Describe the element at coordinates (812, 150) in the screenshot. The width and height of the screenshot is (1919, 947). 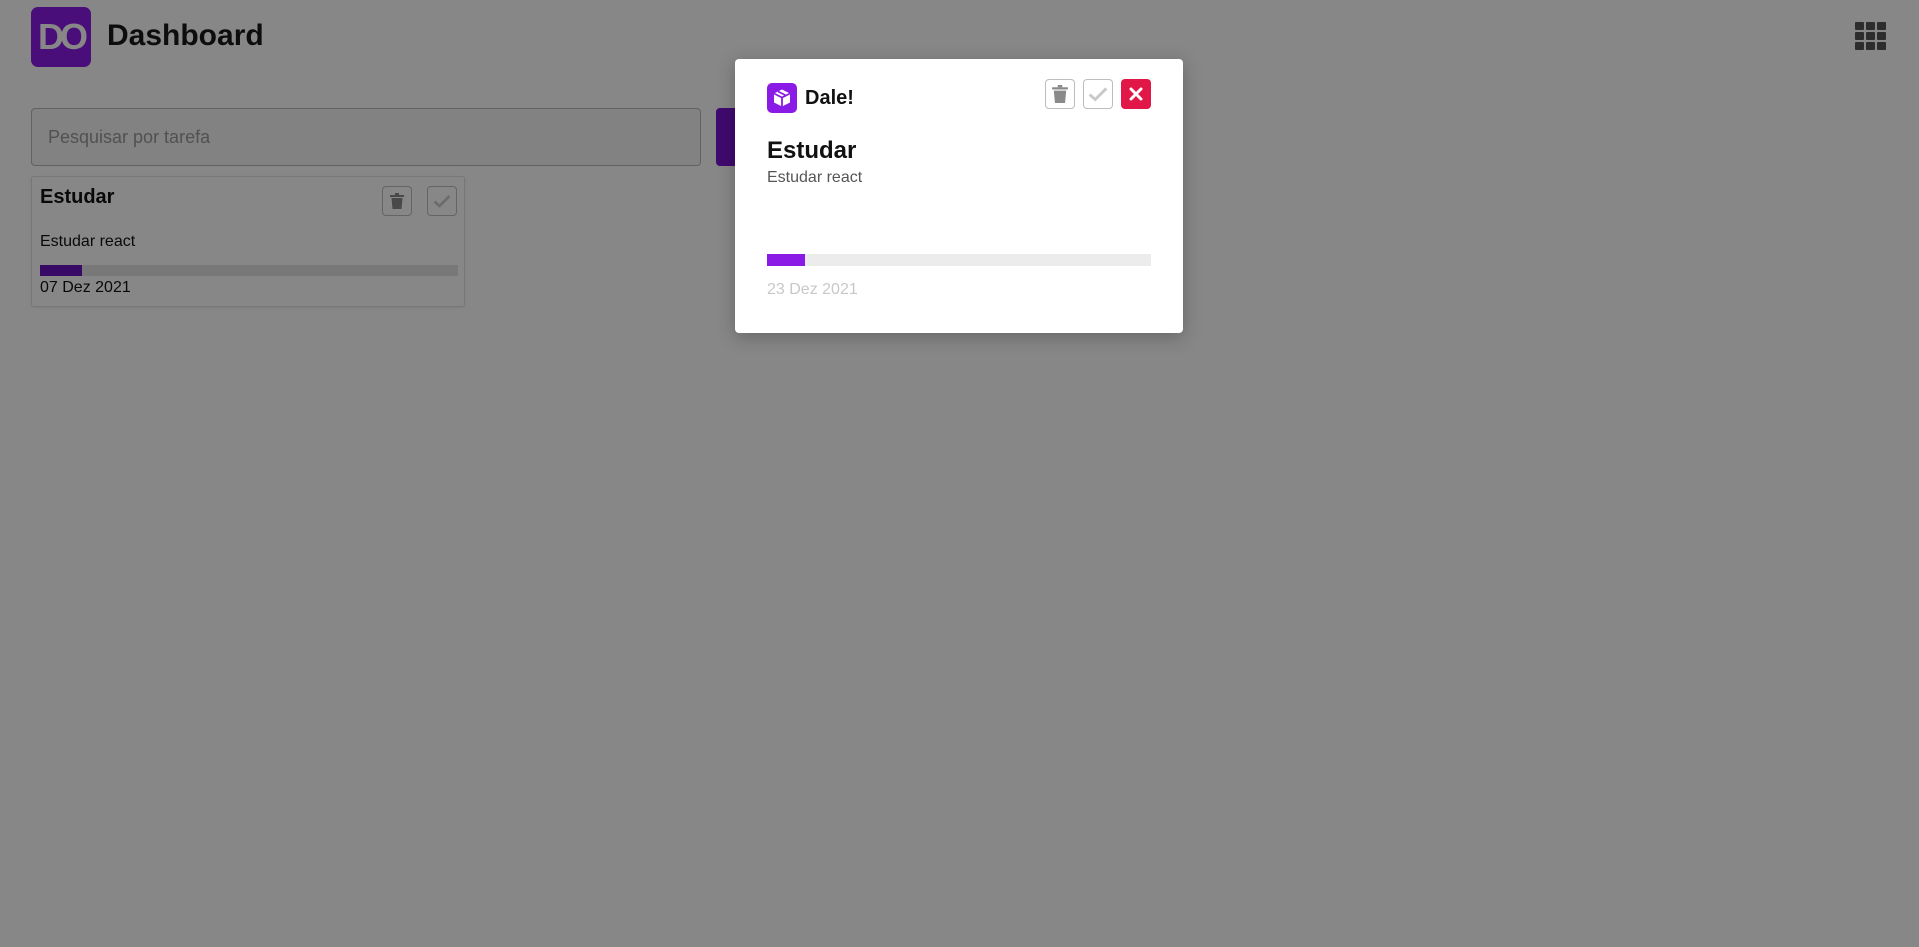
I see `modal-task-title: Estudar` at that location.